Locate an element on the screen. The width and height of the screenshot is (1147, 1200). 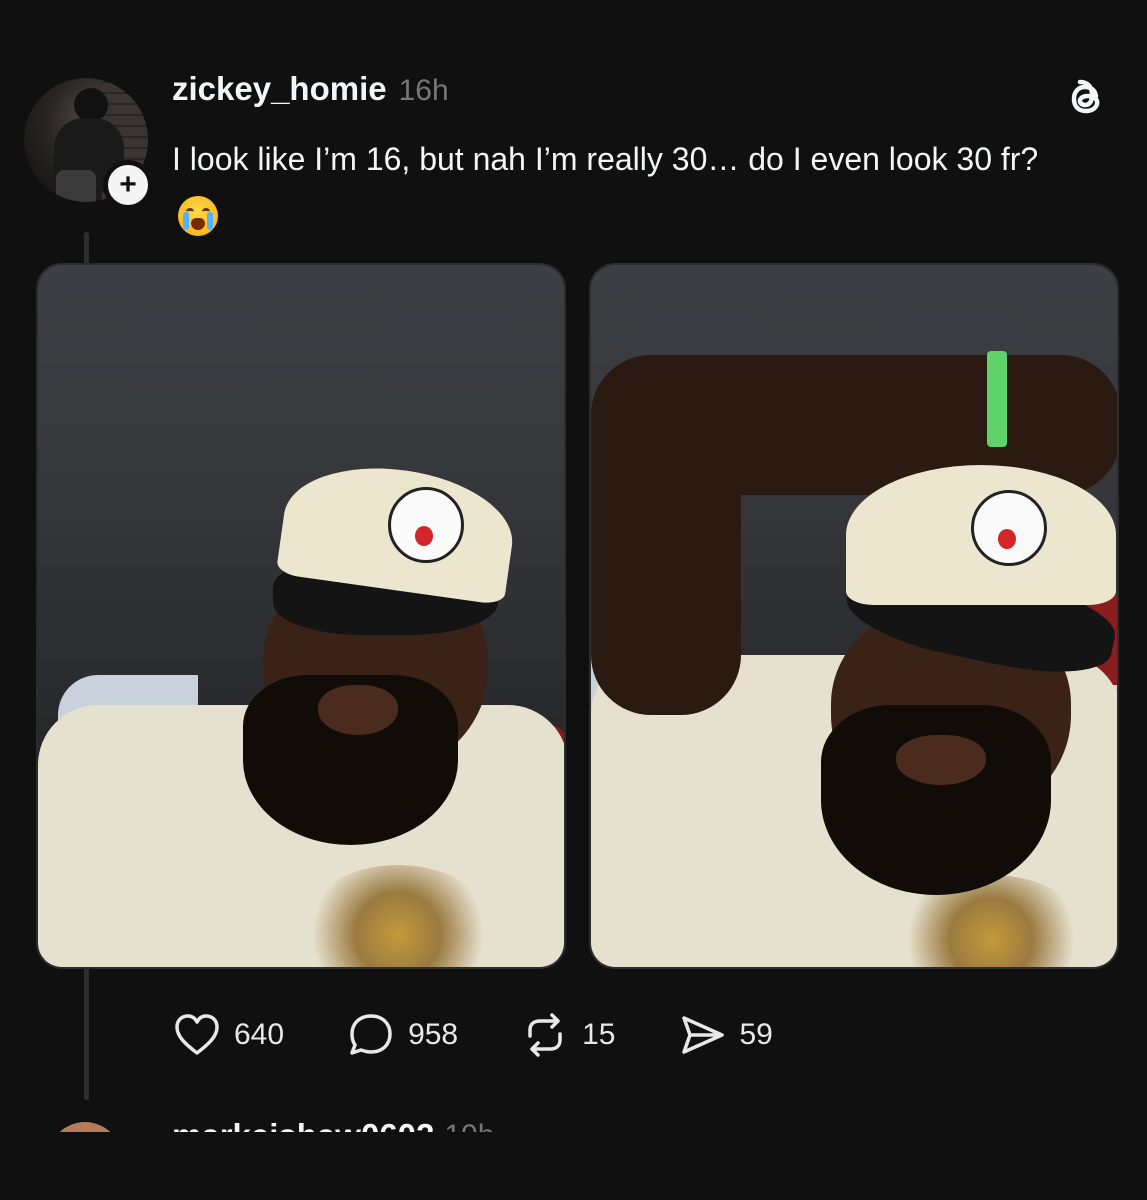
bottom-fade is located at coordinates (573, 1166).